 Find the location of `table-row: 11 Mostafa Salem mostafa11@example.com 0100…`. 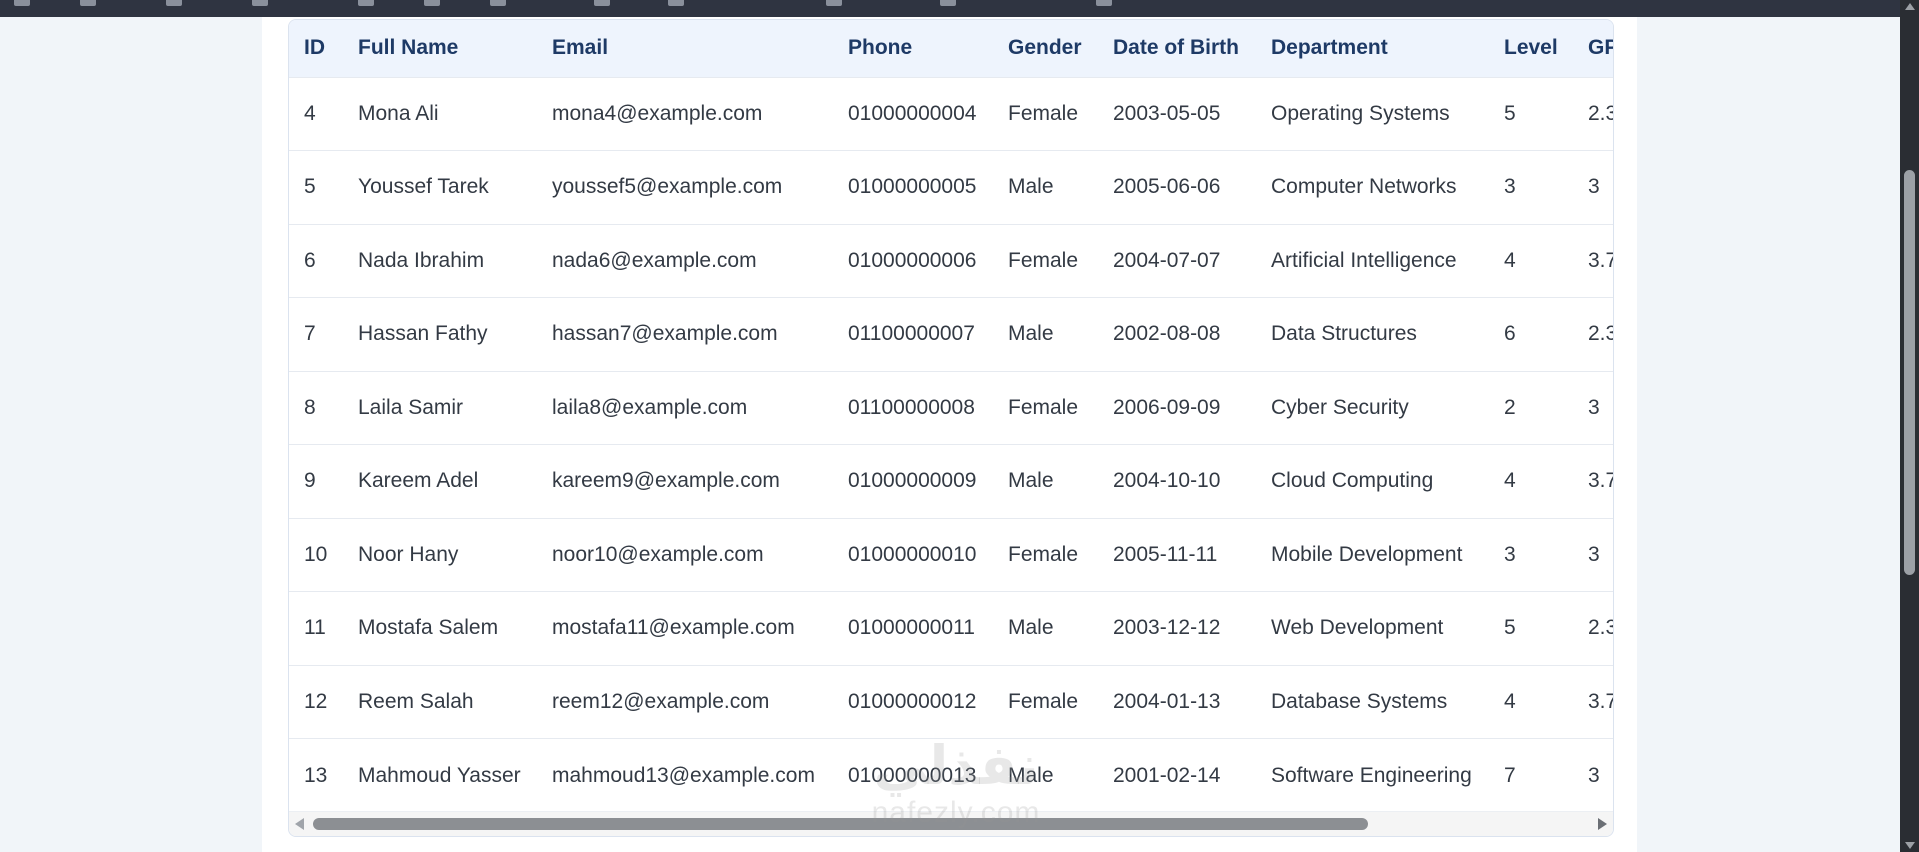

table-row: 11 Mostafa Salem mostafa11@example.com 0100… is located at coordinates (951, 628).